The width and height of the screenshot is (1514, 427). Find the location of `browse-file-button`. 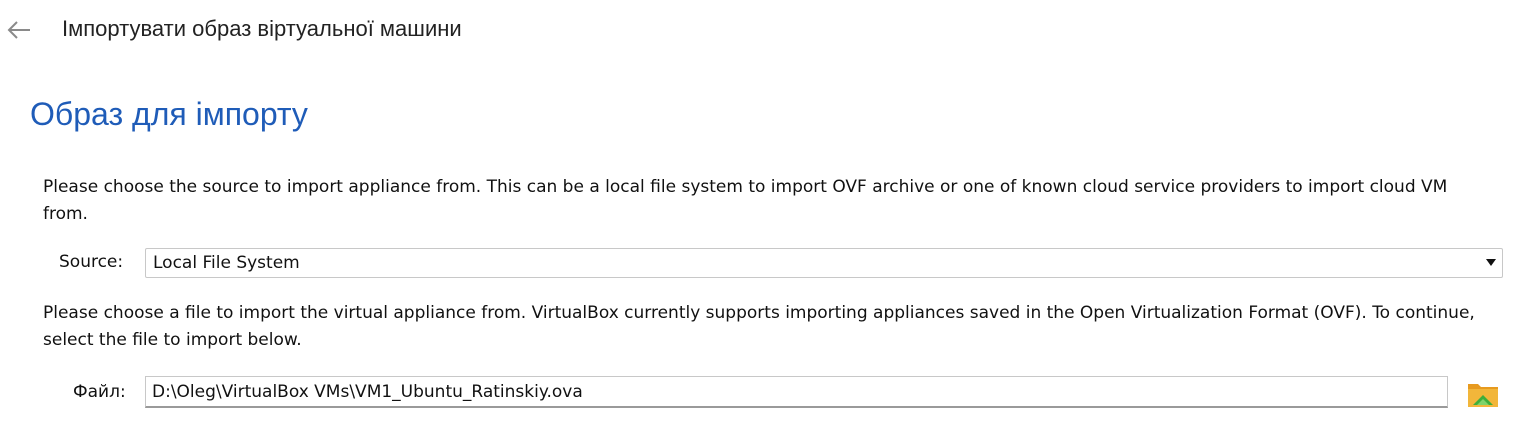

browse-file-button is located at coordinates (1483, 393).